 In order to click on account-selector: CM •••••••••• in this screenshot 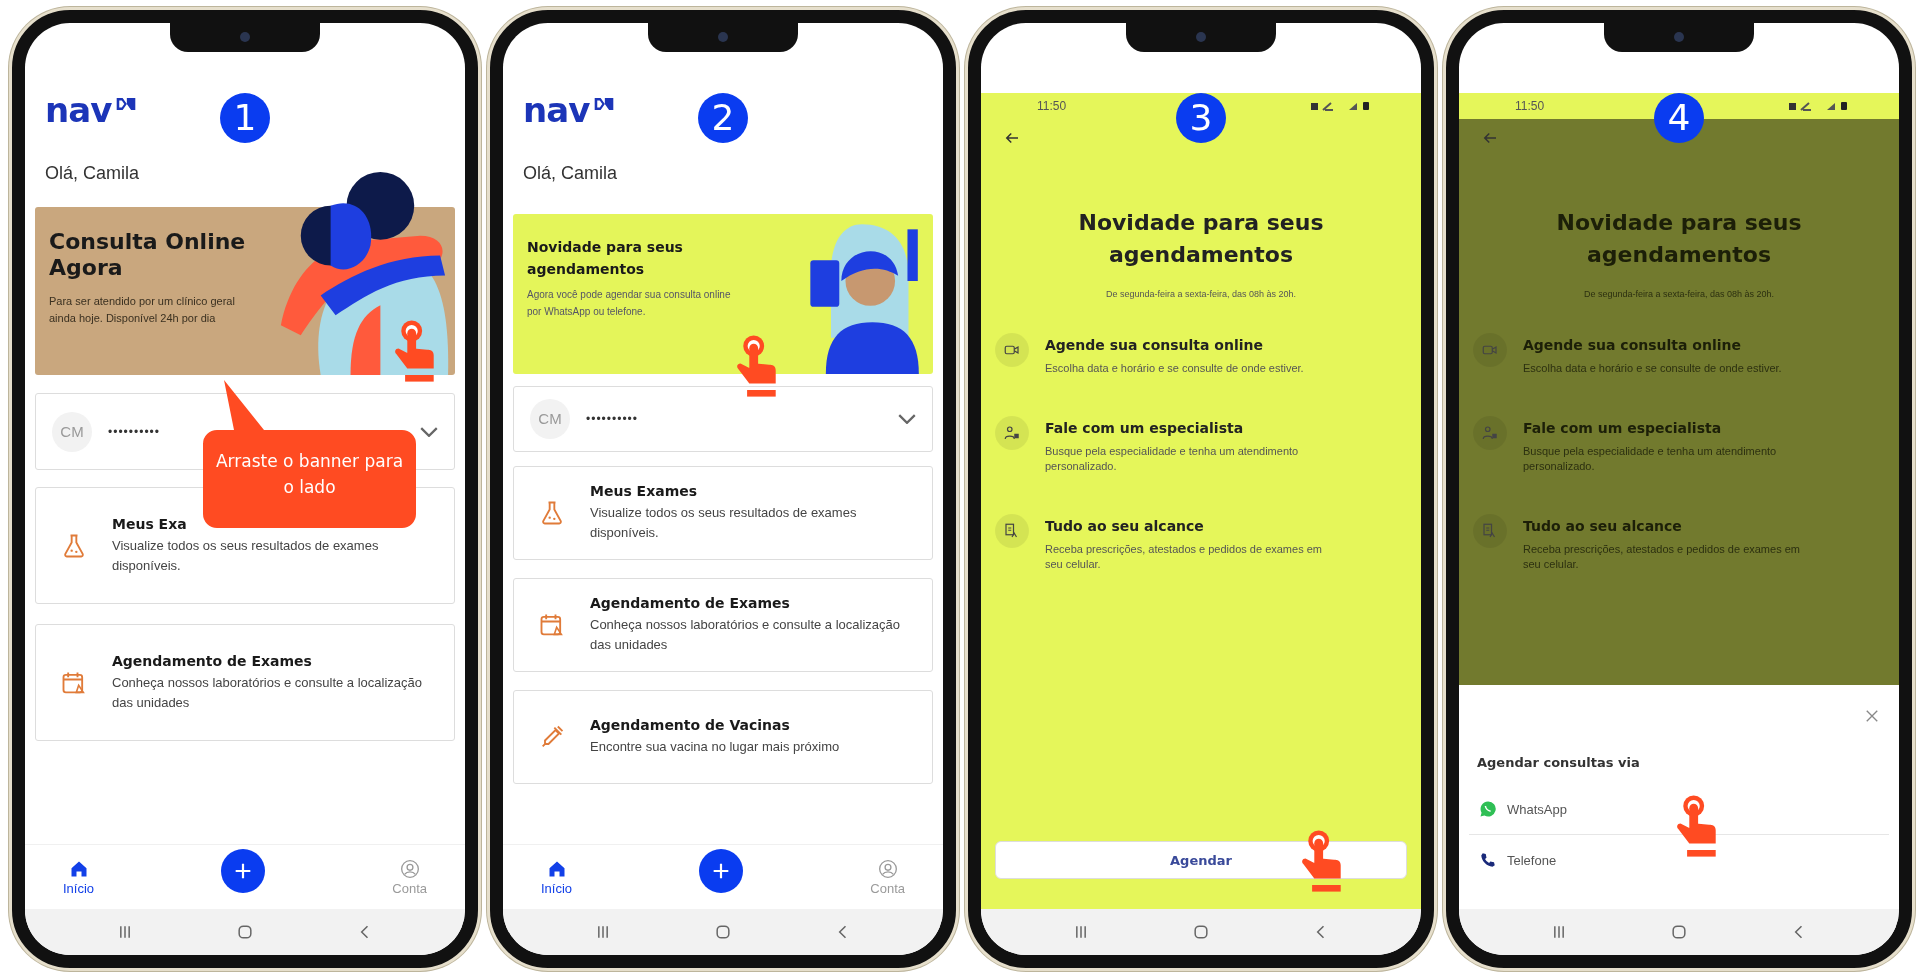, I will do `click(723, 419)`.